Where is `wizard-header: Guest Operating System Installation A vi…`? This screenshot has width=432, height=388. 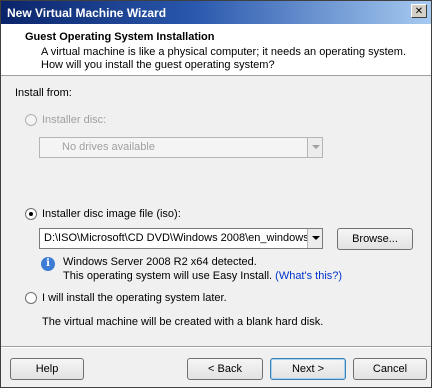 wizard-header: Guest Operating System Installation A vi… is located at coordinates (216, 50).